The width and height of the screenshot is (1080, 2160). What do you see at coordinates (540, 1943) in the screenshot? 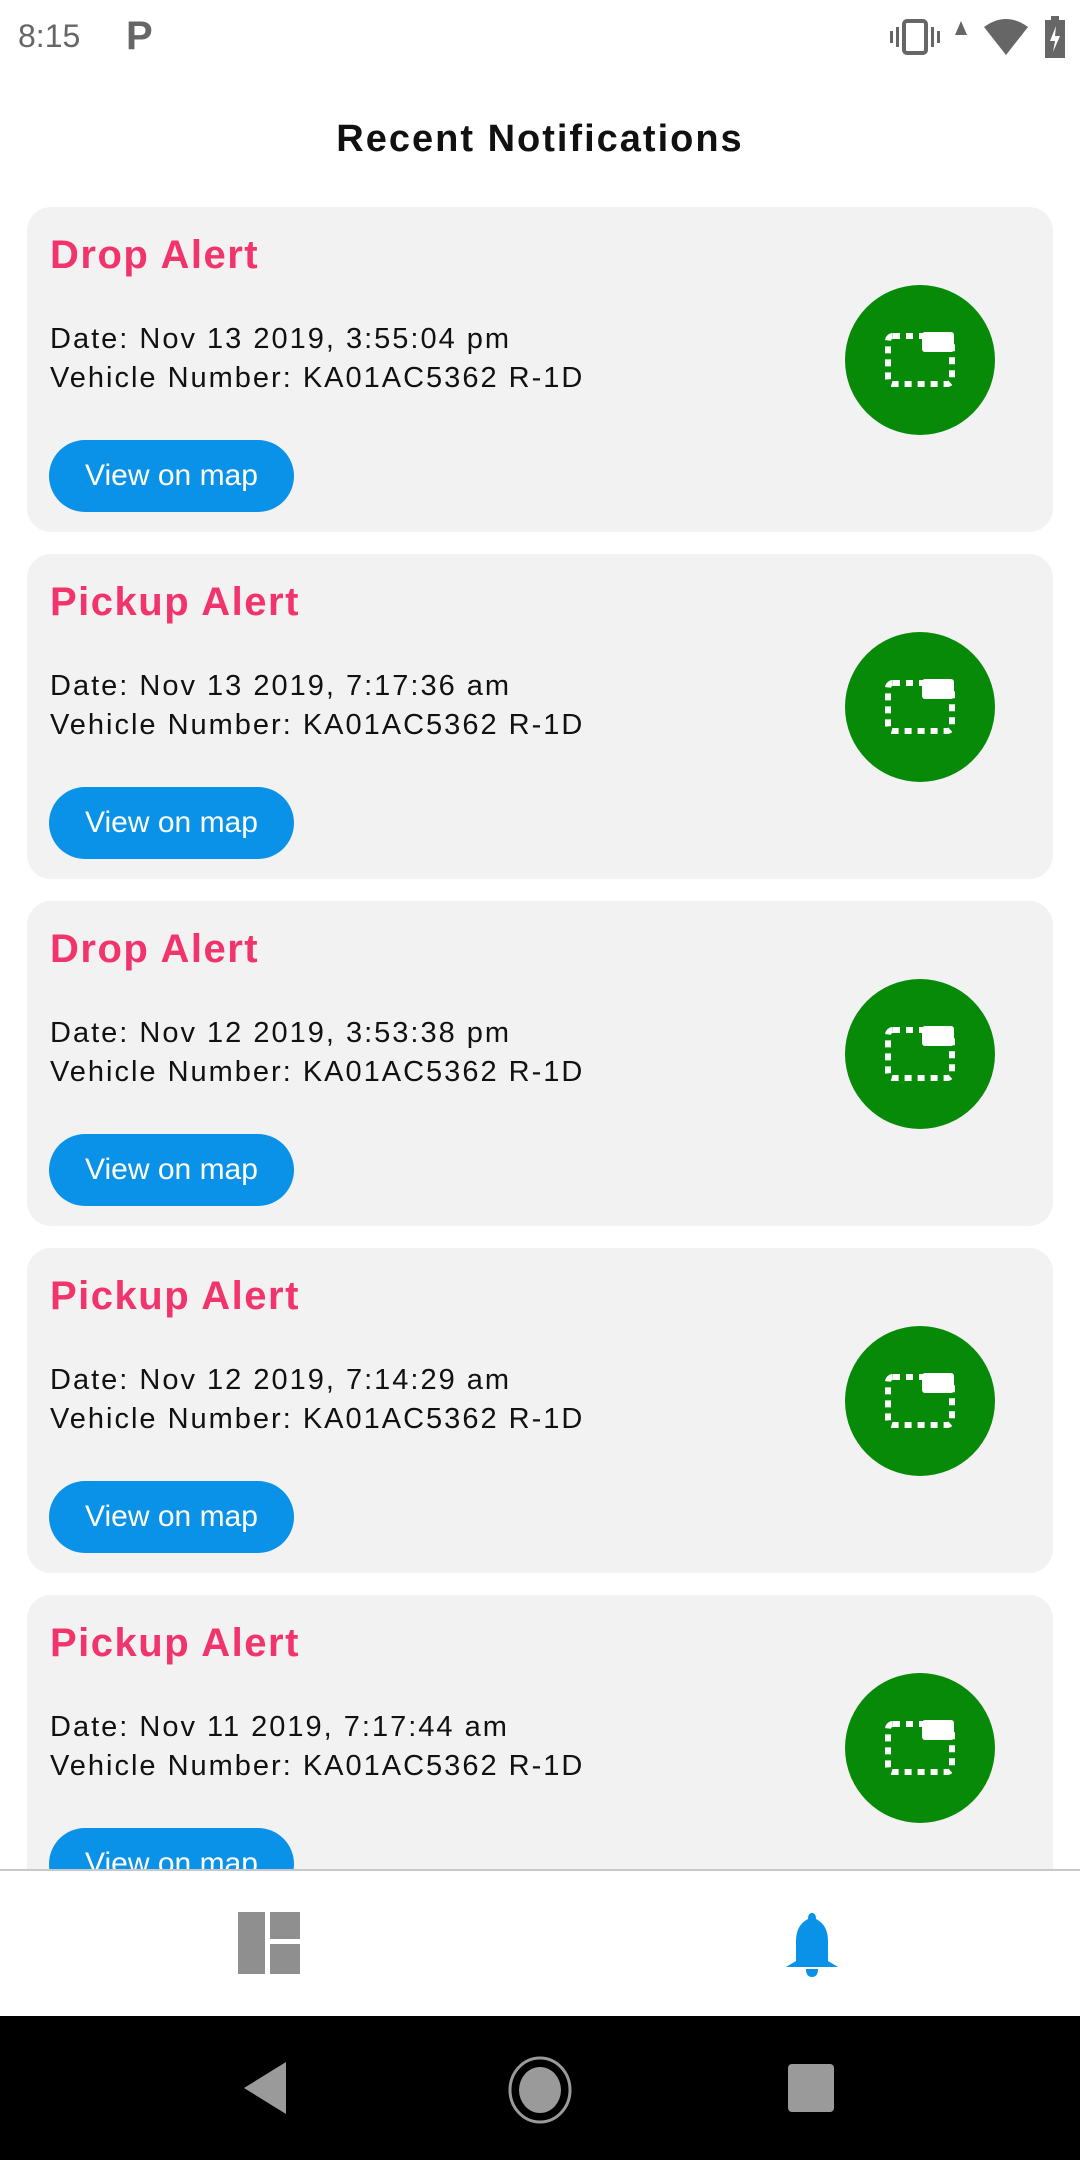
I see `bottom-nav` at bounding box center [540, 1943].